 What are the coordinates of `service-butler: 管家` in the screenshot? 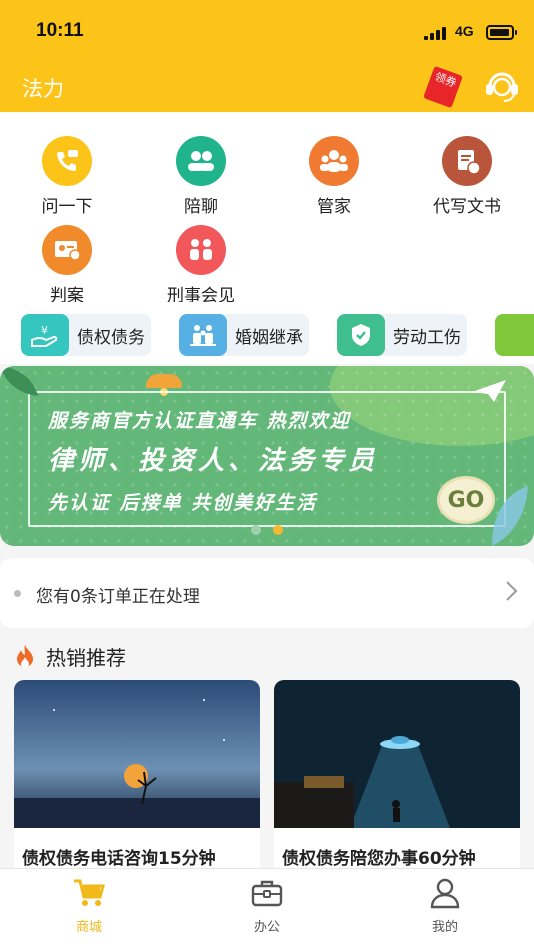 It's located at (334, 176).